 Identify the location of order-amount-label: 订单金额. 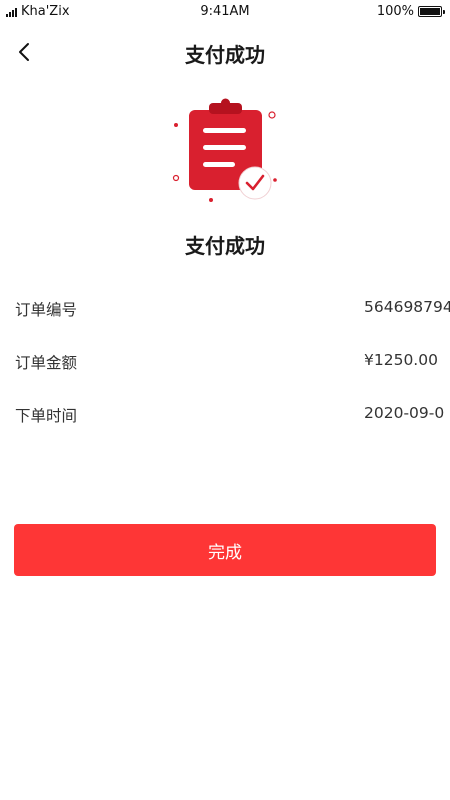
(46, 363).